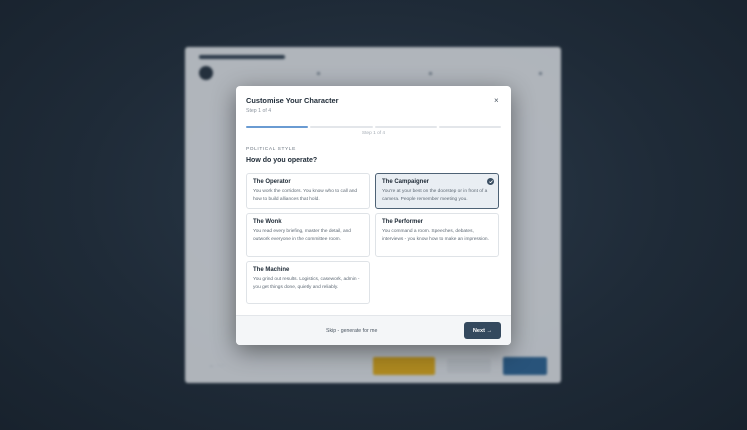 Image resolution: width=747 pixels, height=430 pixels. I want to click on check-icon, so click(490, 181).